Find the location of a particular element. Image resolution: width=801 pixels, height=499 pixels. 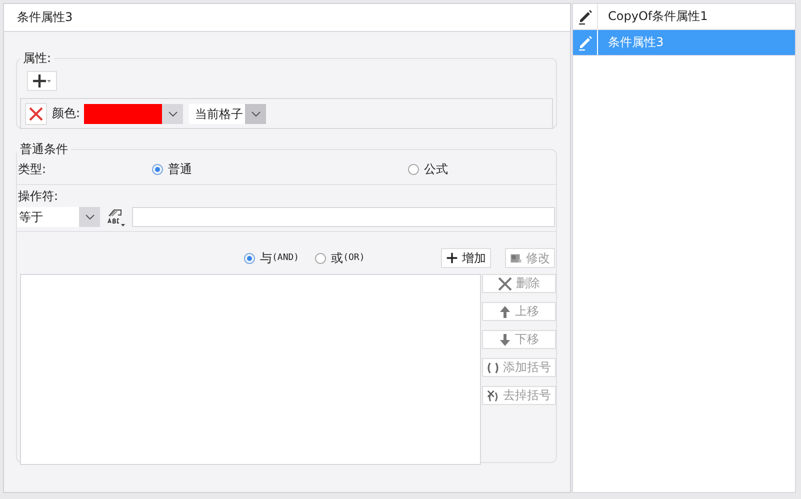

logic-radio: 与(AND) is located at coordinates (272, 258).